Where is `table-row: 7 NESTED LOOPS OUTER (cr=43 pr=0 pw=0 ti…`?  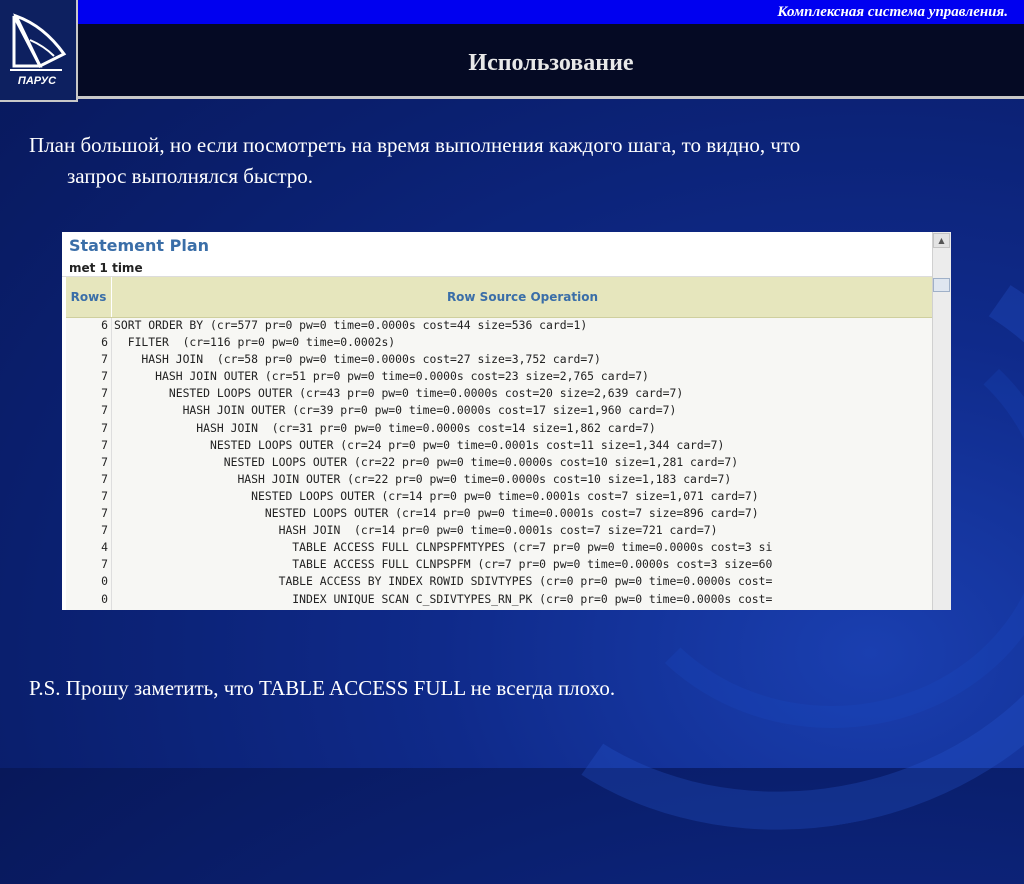
table-row: 7 NESTED LOOPS OUTER (cr=43 pr=0 pw=0 ti… is located at coordinates (499, 394).